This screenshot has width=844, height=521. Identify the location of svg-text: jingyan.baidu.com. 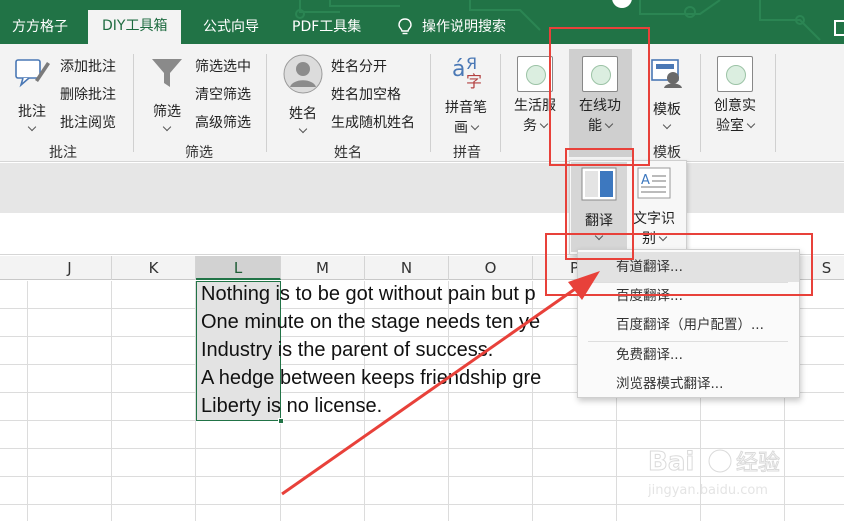
(708, 490).